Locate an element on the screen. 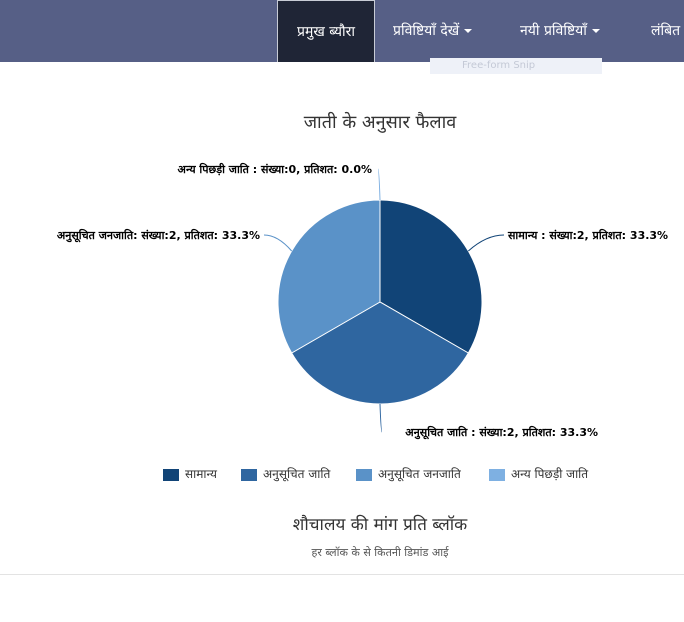 Image resolution: width=684 pixels, height=622 pixels. pie-data-label: अनुसूचित जाति : संख्या:2, प्रतिशत: 33.3% is located at coordinates (501, 432).